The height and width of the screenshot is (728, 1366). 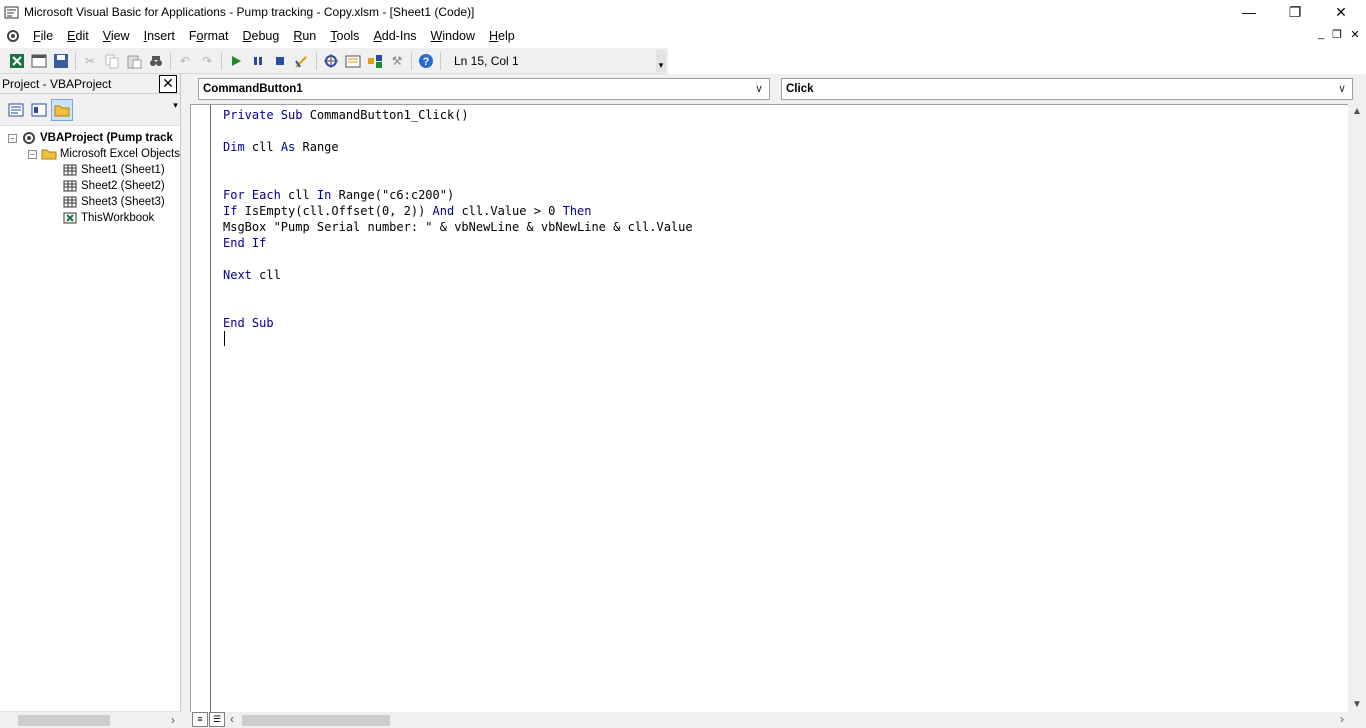 I want to click on code-keyword: End Sub, so click(x=248, y=323).